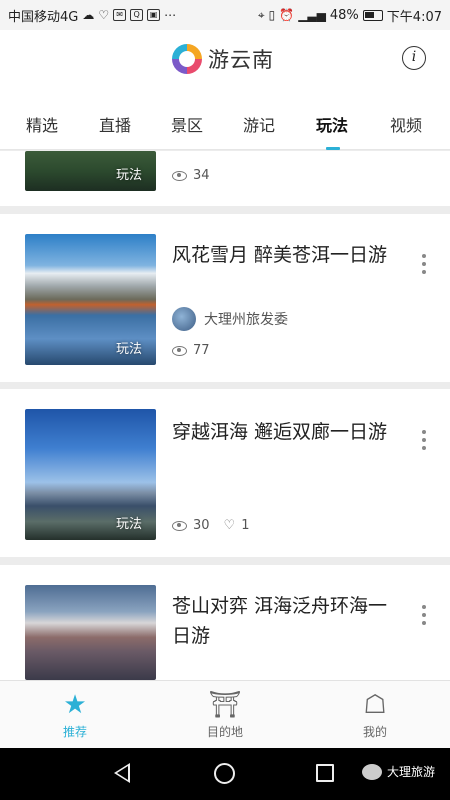  What do you see at coordinates (74, 732) in the screenshot?
I see `nav-label: 推荐` at bounding box center [74, 732].